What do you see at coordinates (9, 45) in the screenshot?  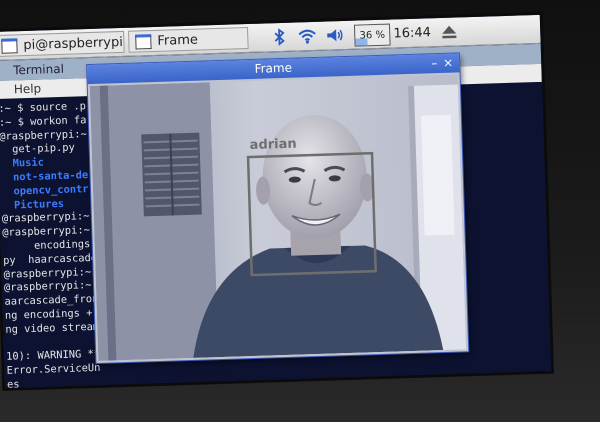 I see `terminal-window-icon` at bounding box center [9, 45].